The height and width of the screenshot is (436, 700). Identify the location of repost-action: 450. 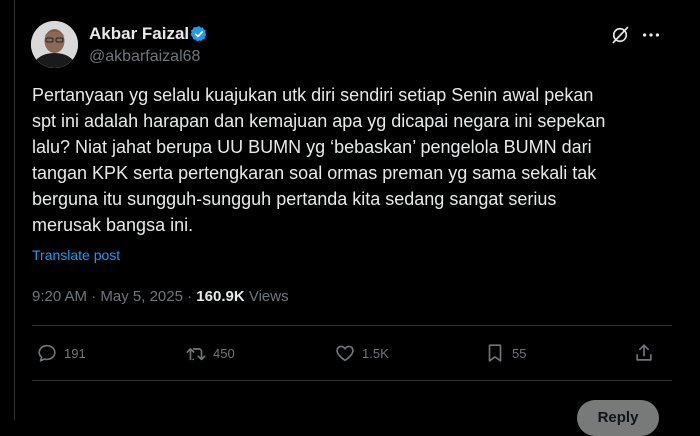
(210, 353).